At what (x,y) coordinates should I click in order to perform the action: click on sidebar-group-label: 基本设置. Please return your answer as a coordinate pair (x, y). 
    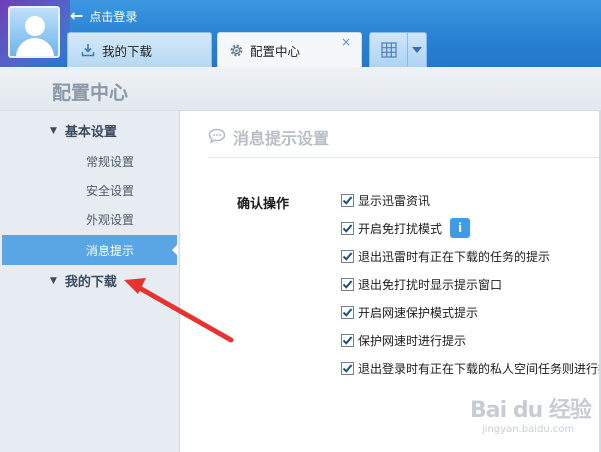
    Looking at the image, I should click on (90, 132).